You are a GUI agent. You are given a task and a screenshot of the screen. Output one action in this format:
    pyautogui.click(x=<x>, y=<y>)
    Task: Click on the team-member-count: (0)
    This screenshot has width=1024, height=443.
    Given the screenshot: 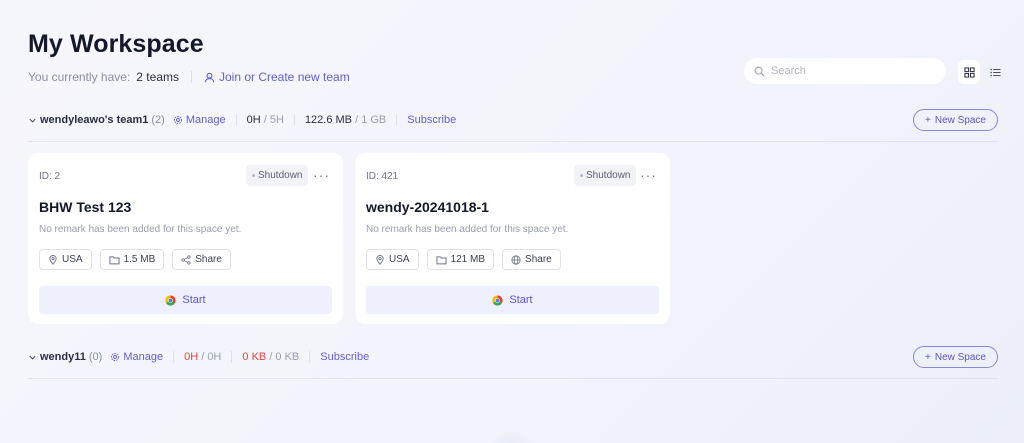 What is the action you would take?
    pyautogui.click(x=95, y=357)
    